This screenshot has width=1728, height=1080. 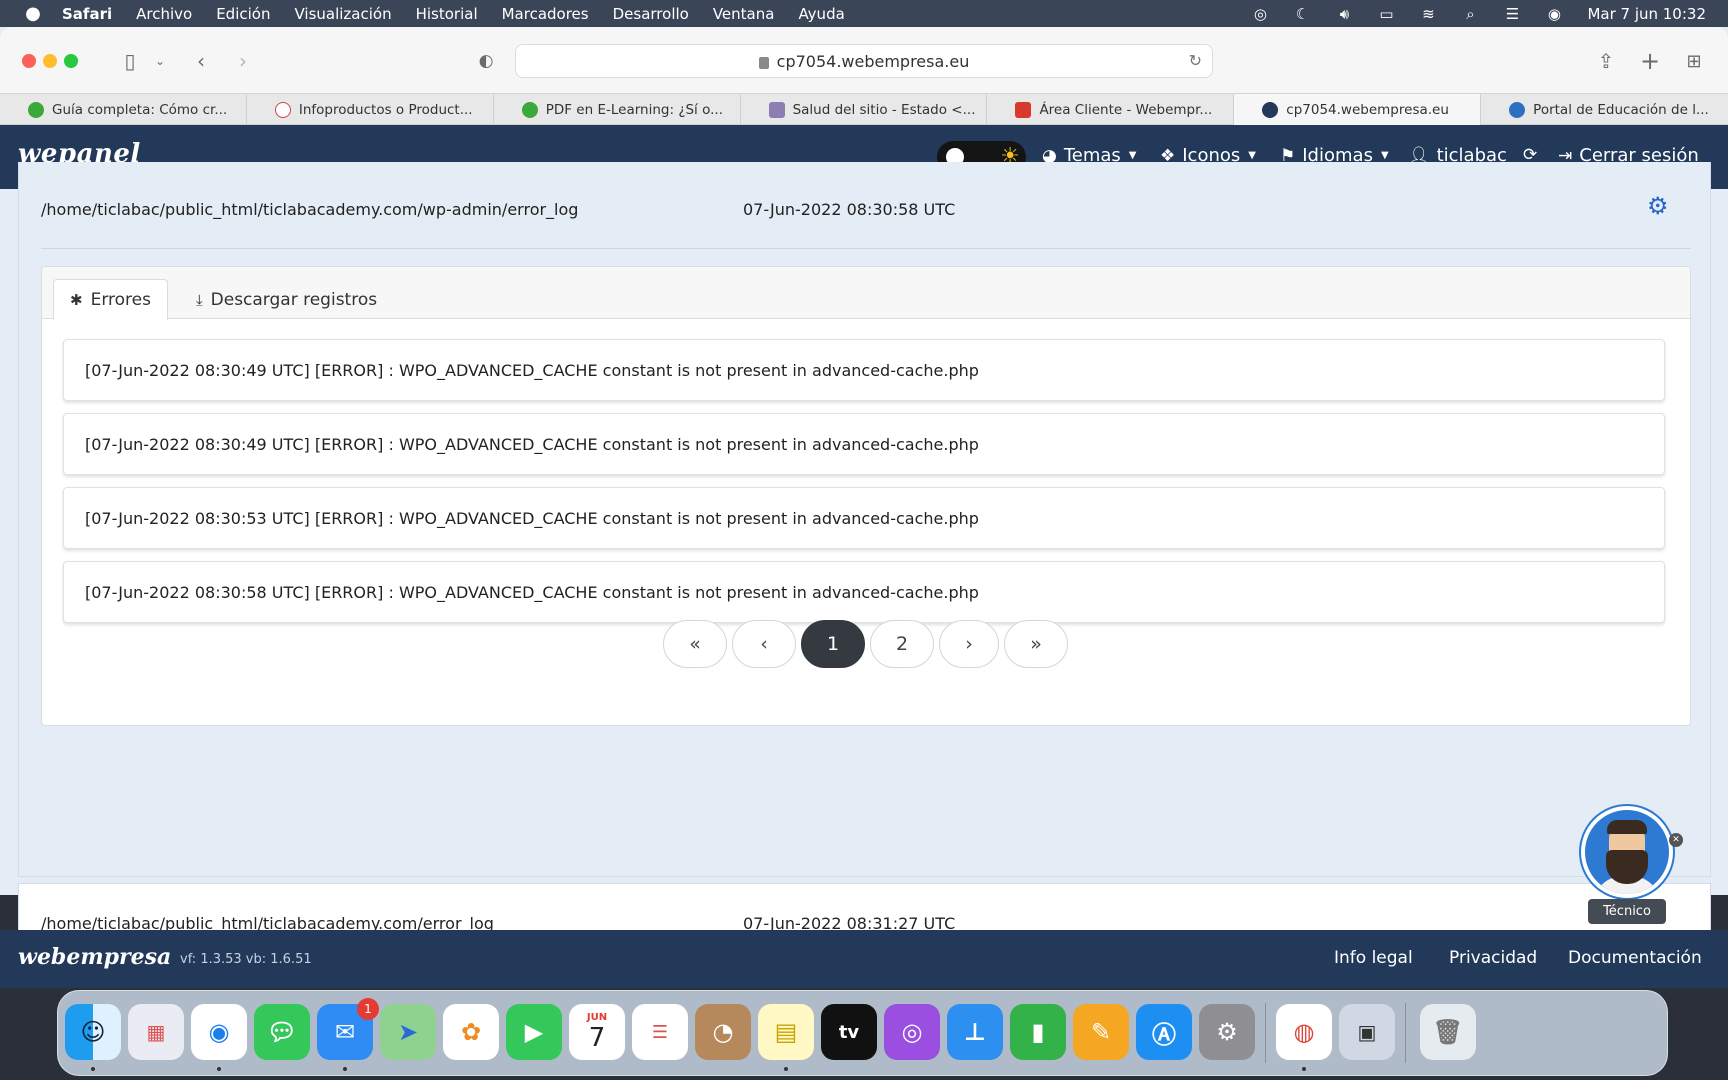 I want to click on menu-app-name: Safari, so click(x=87, y=14).